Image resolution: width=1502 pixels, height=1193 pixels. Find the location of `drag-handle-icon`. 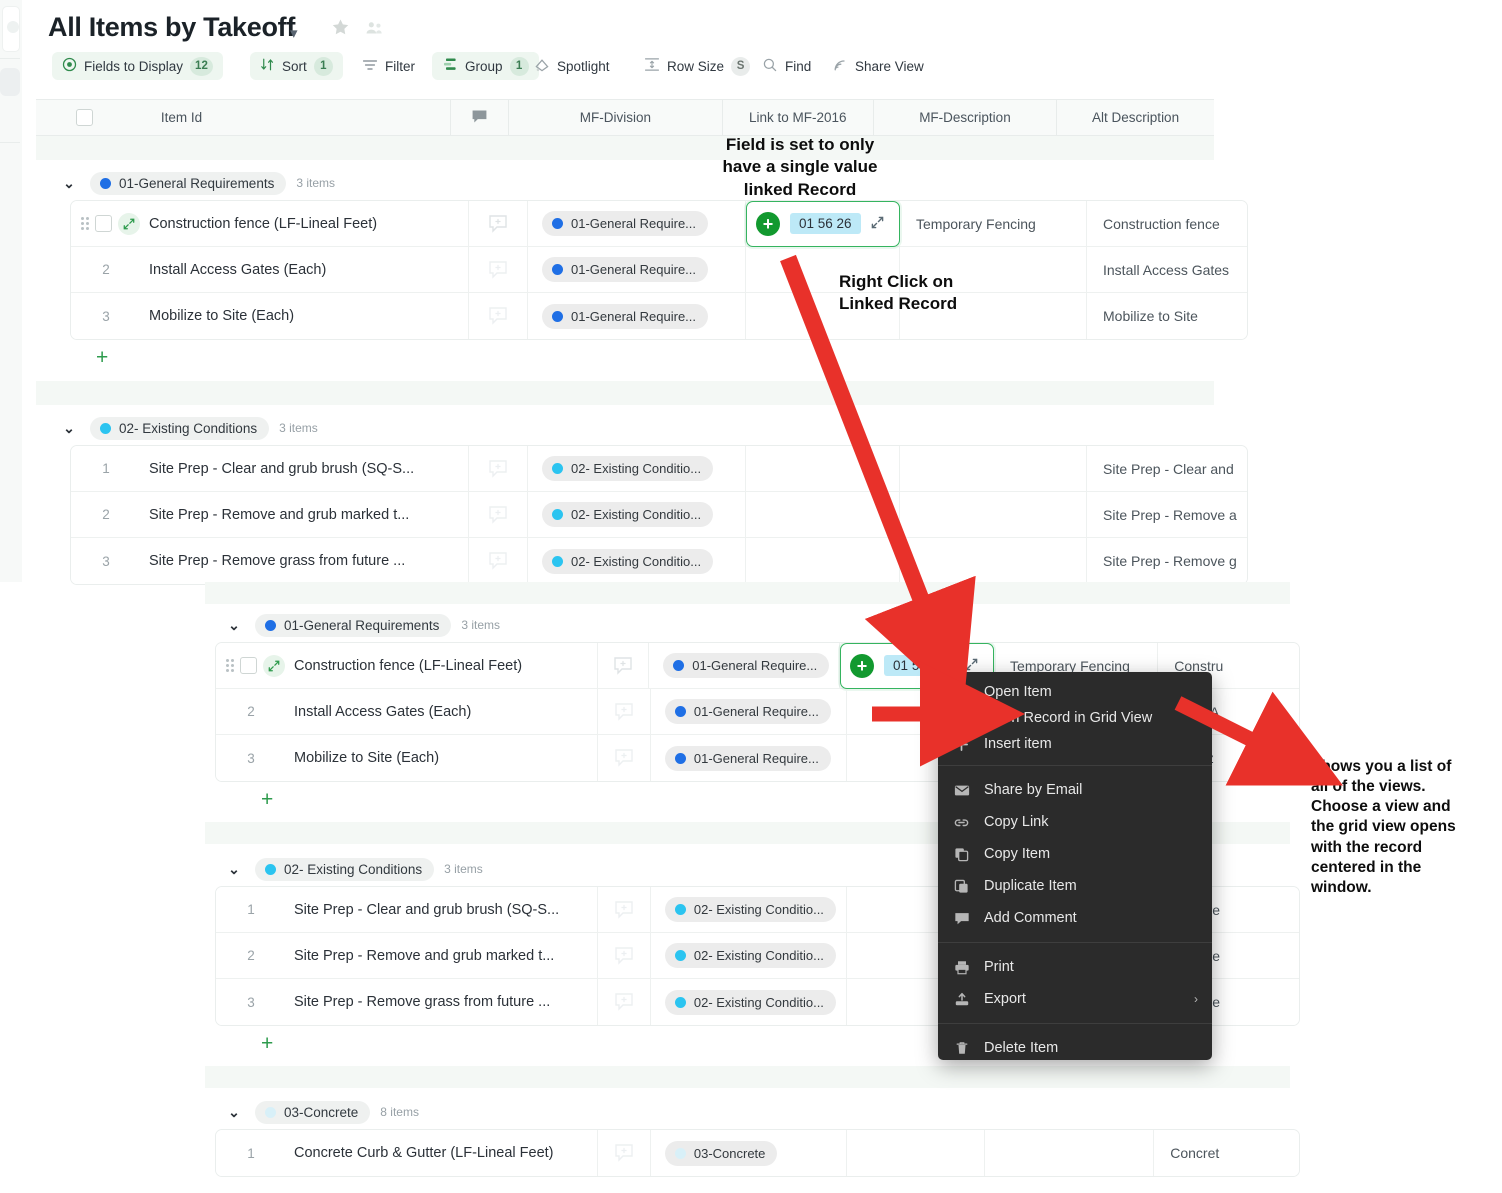

drag-handle-icon is located at coordinates (230, 665).